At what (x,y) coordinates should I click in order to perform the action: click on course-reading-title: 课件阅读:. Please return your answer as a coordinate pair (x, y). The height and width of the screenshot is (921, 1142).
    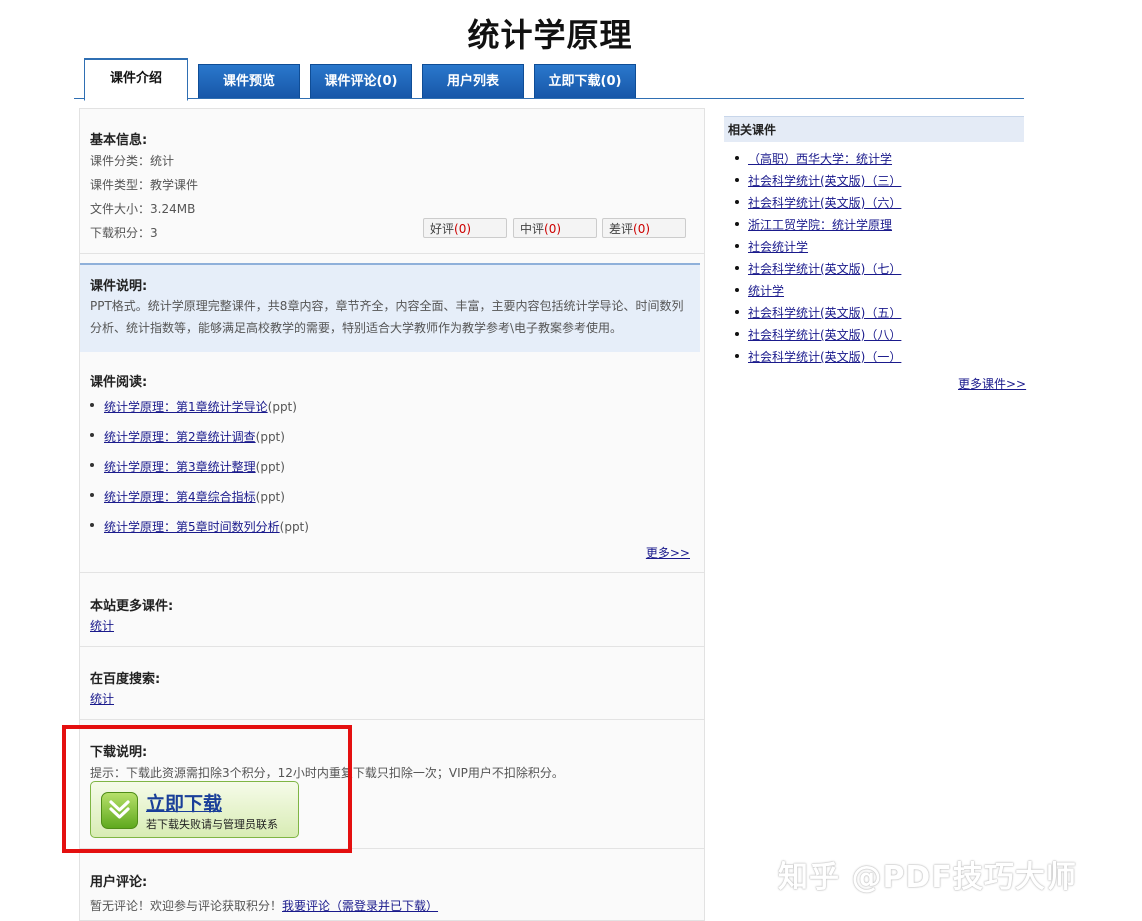
    Looking at the image, I should click on (119, 382).